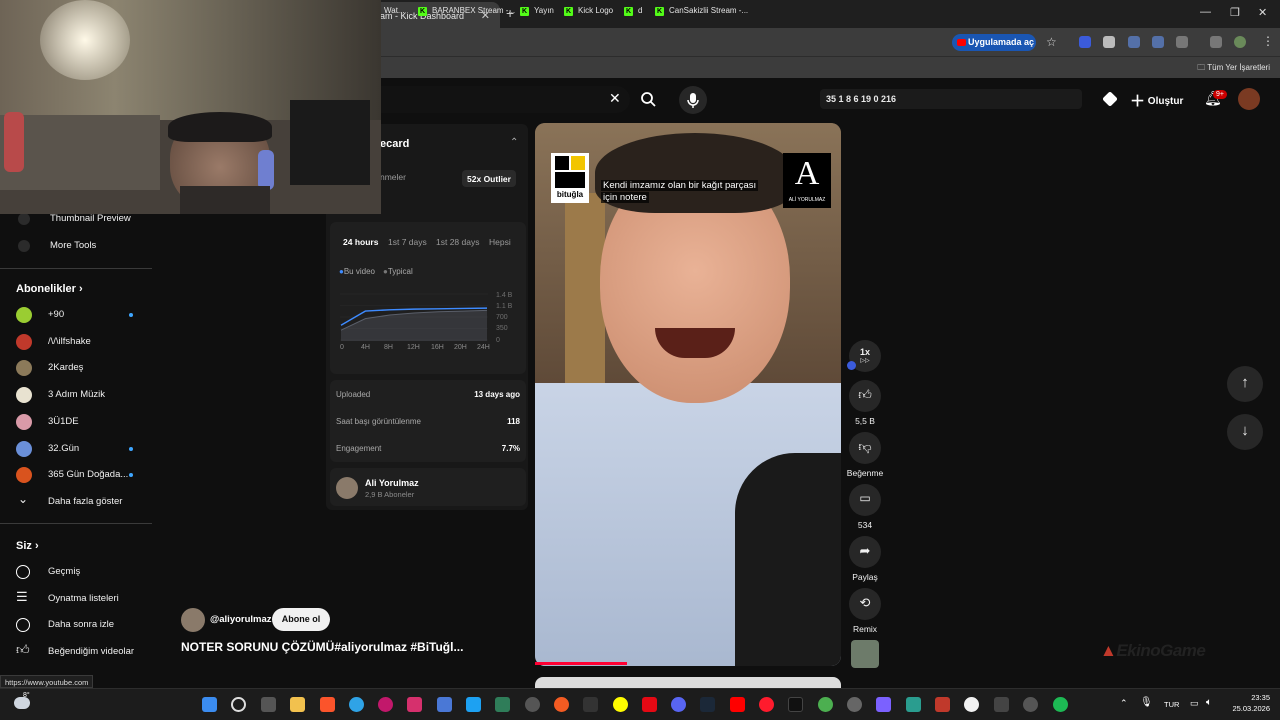 The image size is (1280, 720). I want to click on next-short-button: ↓, so click(1245, 432).